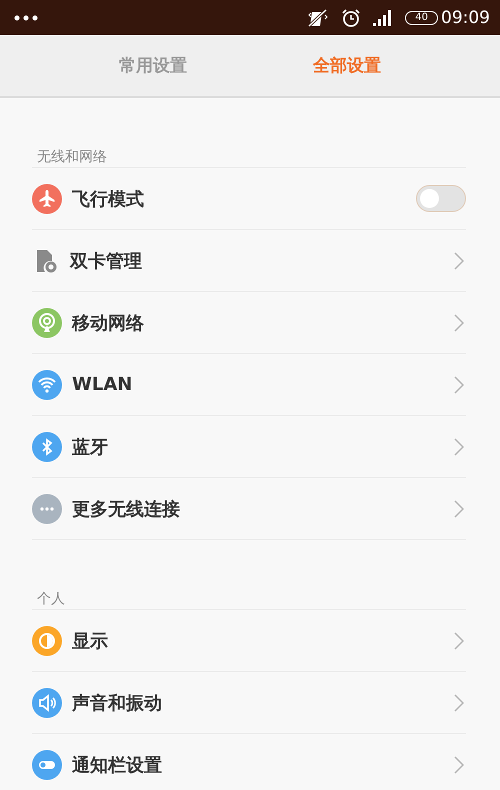 The width and height of the screenshot is (500, 790). I want to click on settings-row: 通知栏设置, so click(249, 762).